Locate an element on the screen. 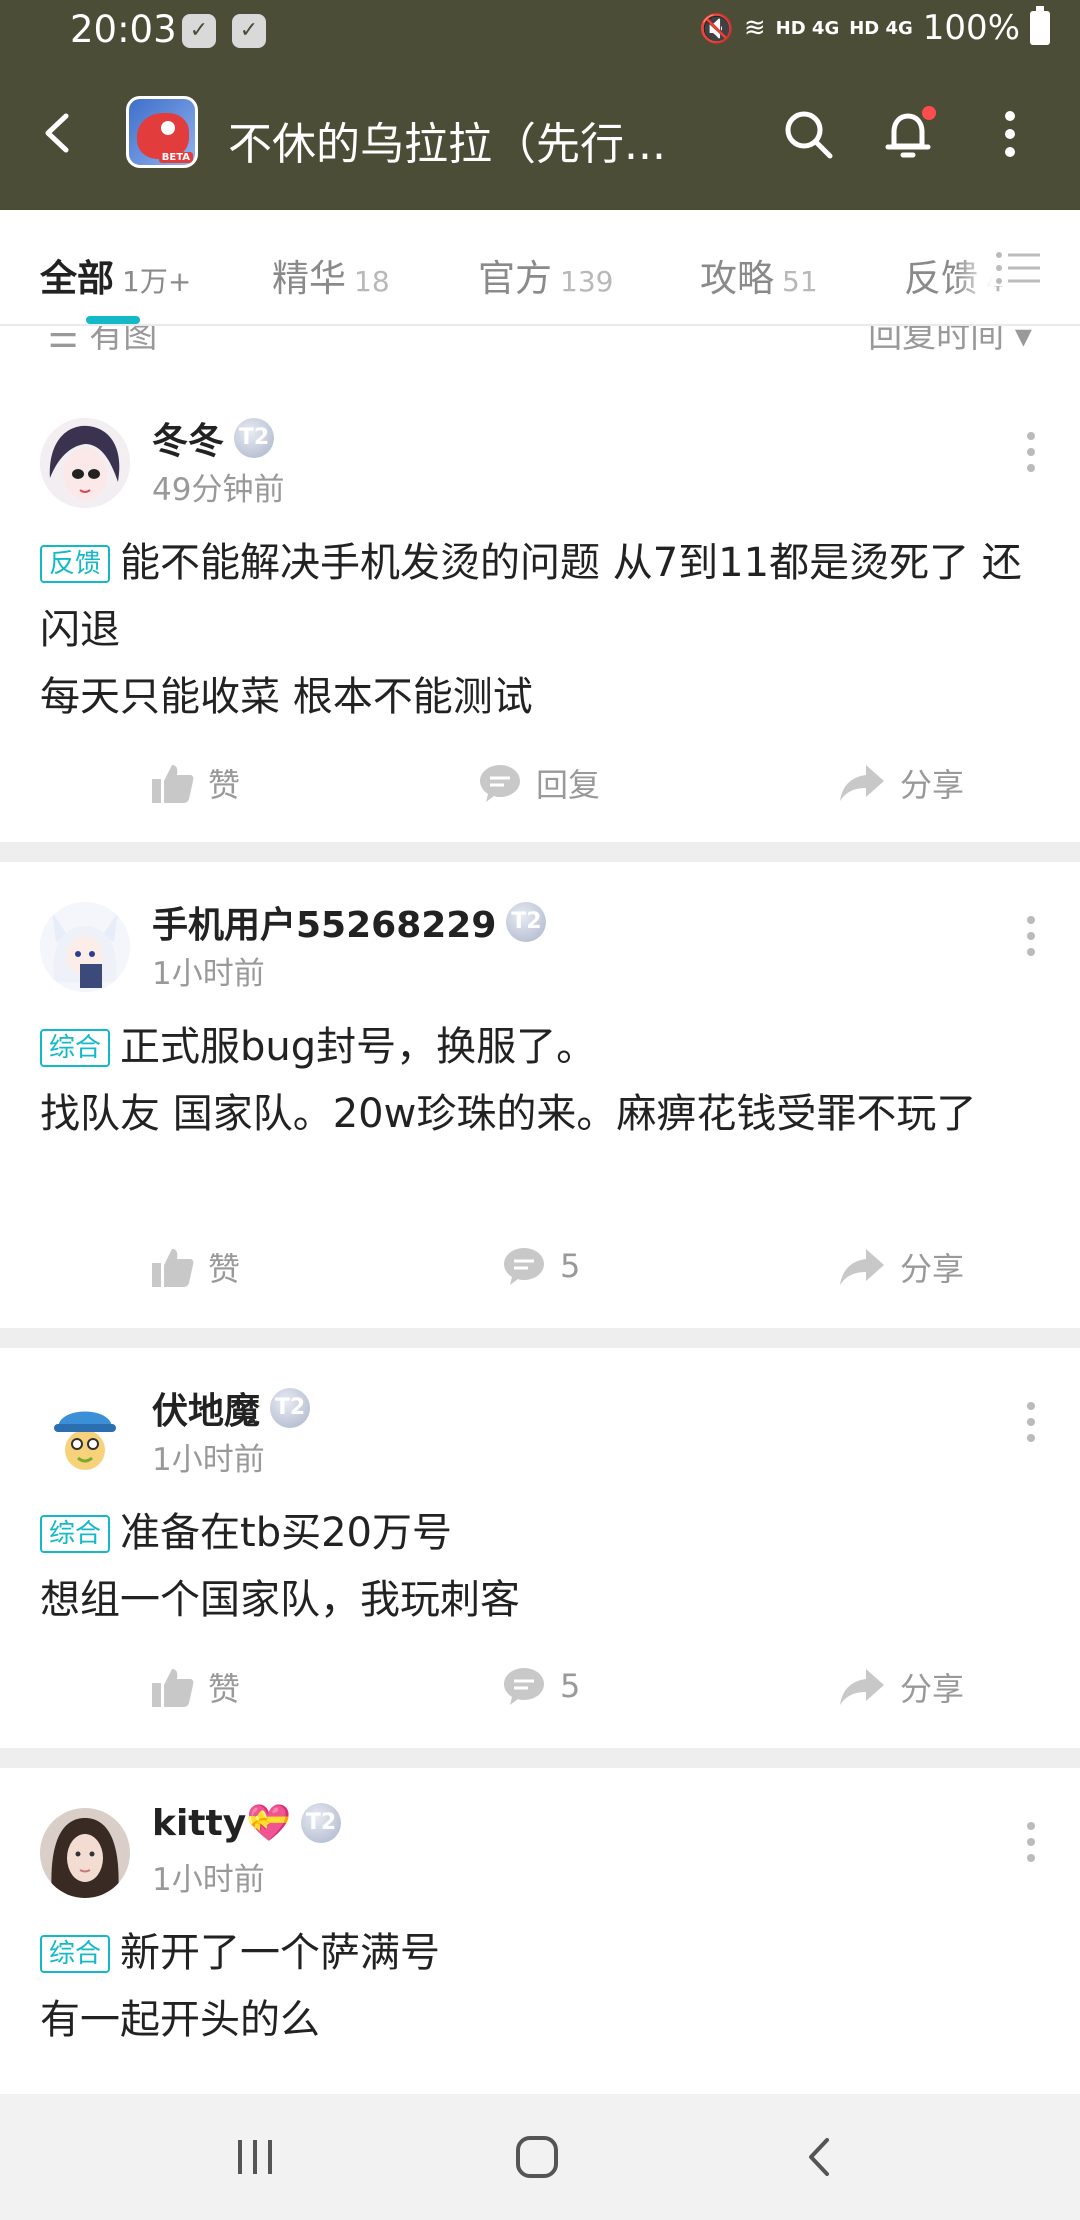 The height and width of the screenshot is (2220, 1080). game-icon: BETA is located at coordinates (162, 132).